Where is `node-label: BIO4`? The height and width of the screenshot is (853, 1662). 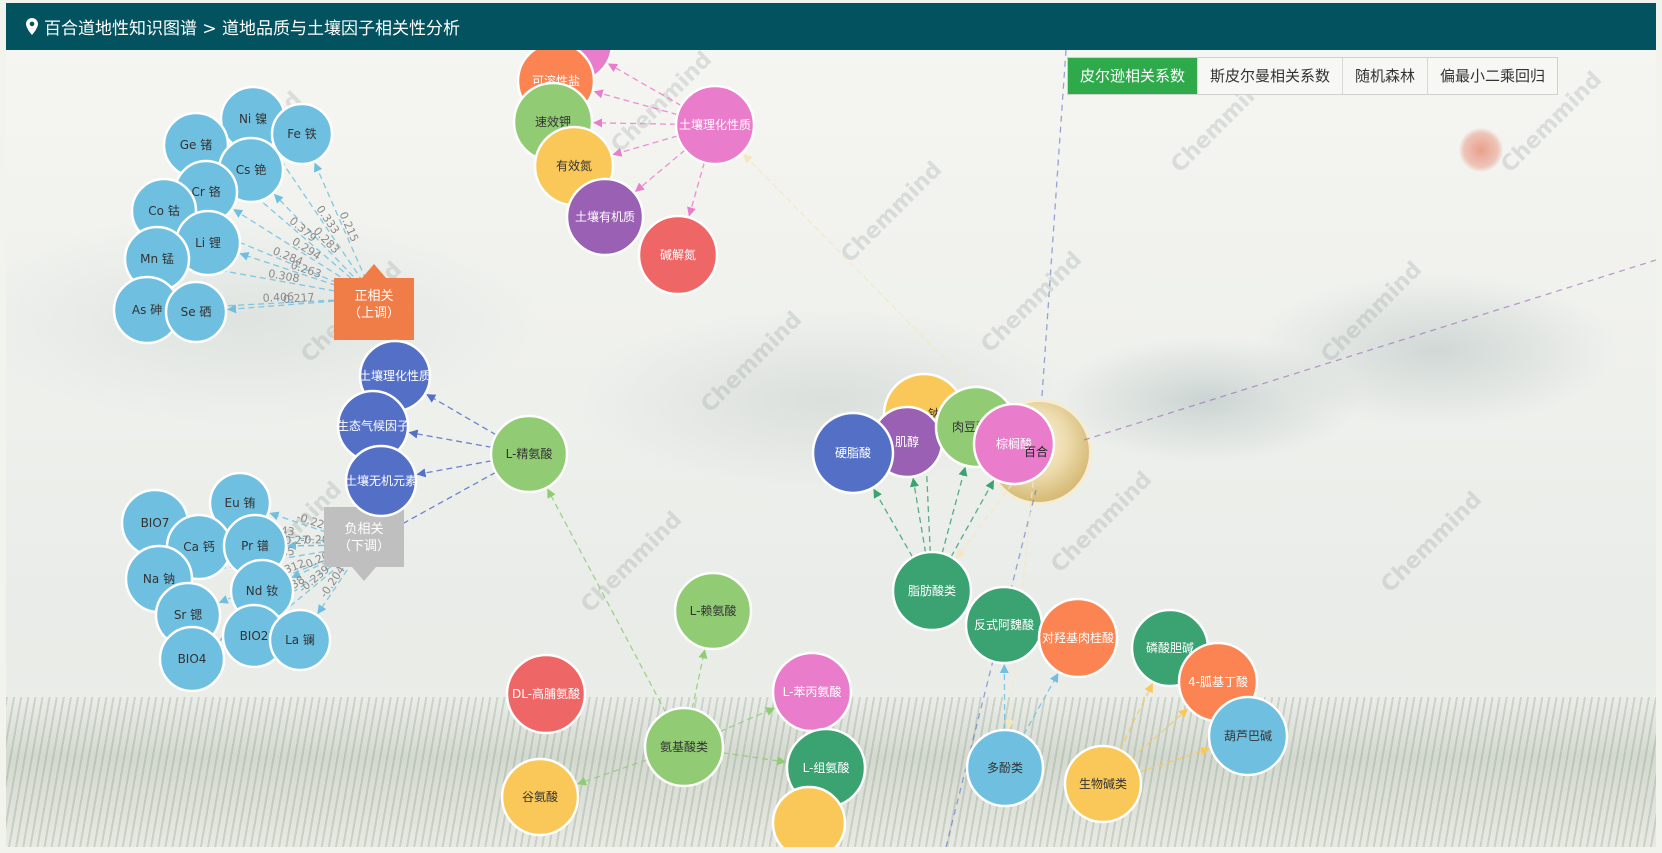 node-label: BIO4 is located at coordinates (192, 659).